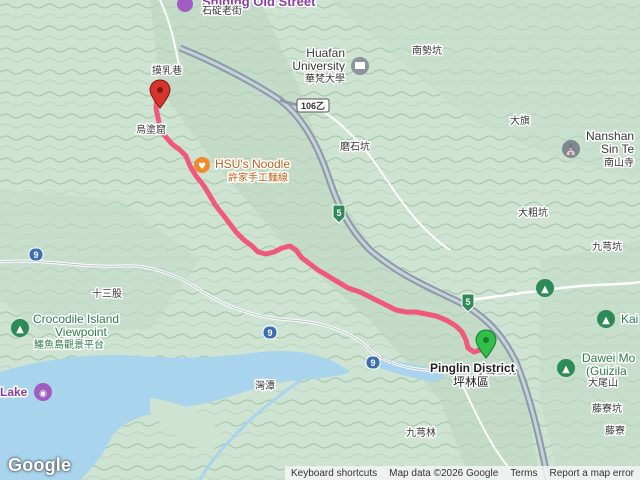  What do you see at coordinates (610, 136) in the screenshot?
I see `svg-text: Nanshan` at bounding box center [610, 136].